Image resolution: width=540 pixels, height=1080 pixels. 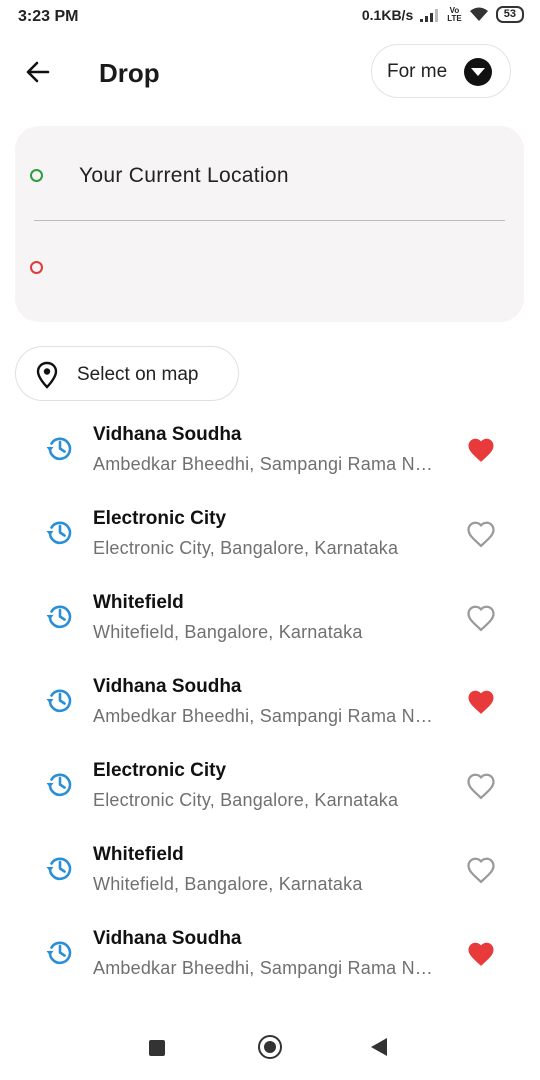 I want to click on select-on-map-button: Select on map, so click(x=127, y=373).